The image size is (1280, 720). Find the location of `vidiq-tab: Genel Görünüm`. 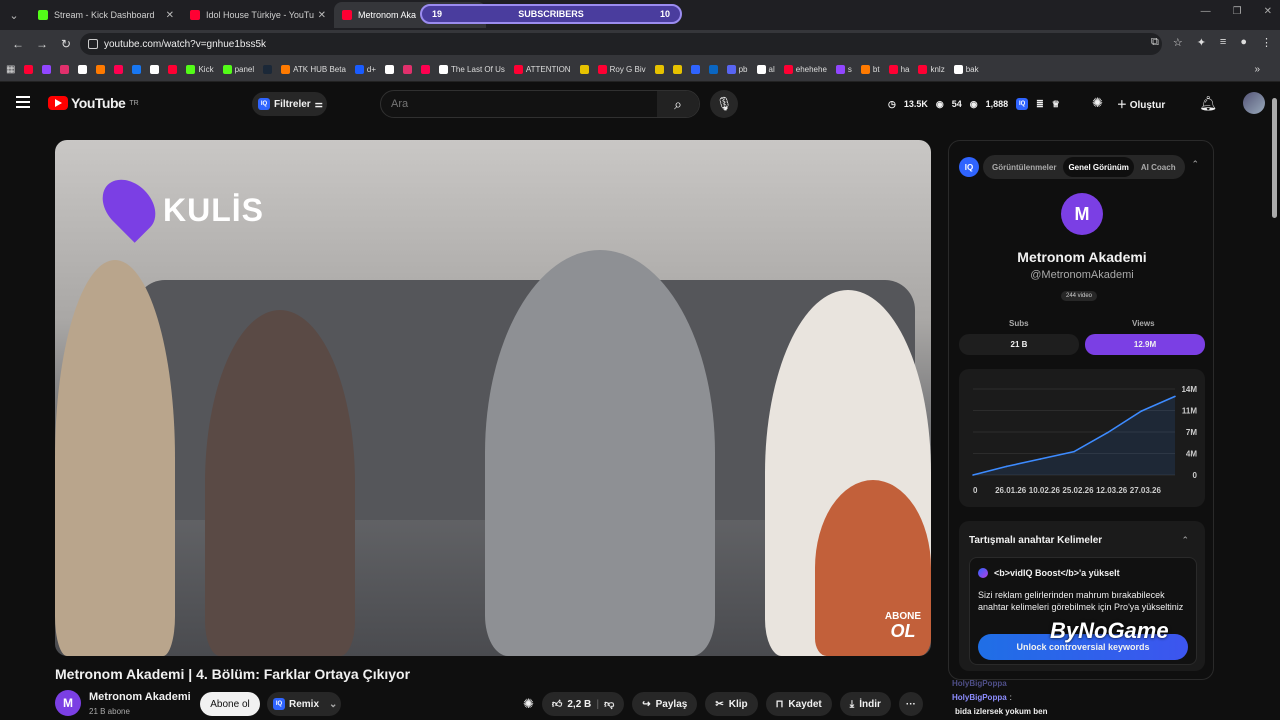

vidiq-tab: Genel Görünüm is located at coordinates (1098, 167).